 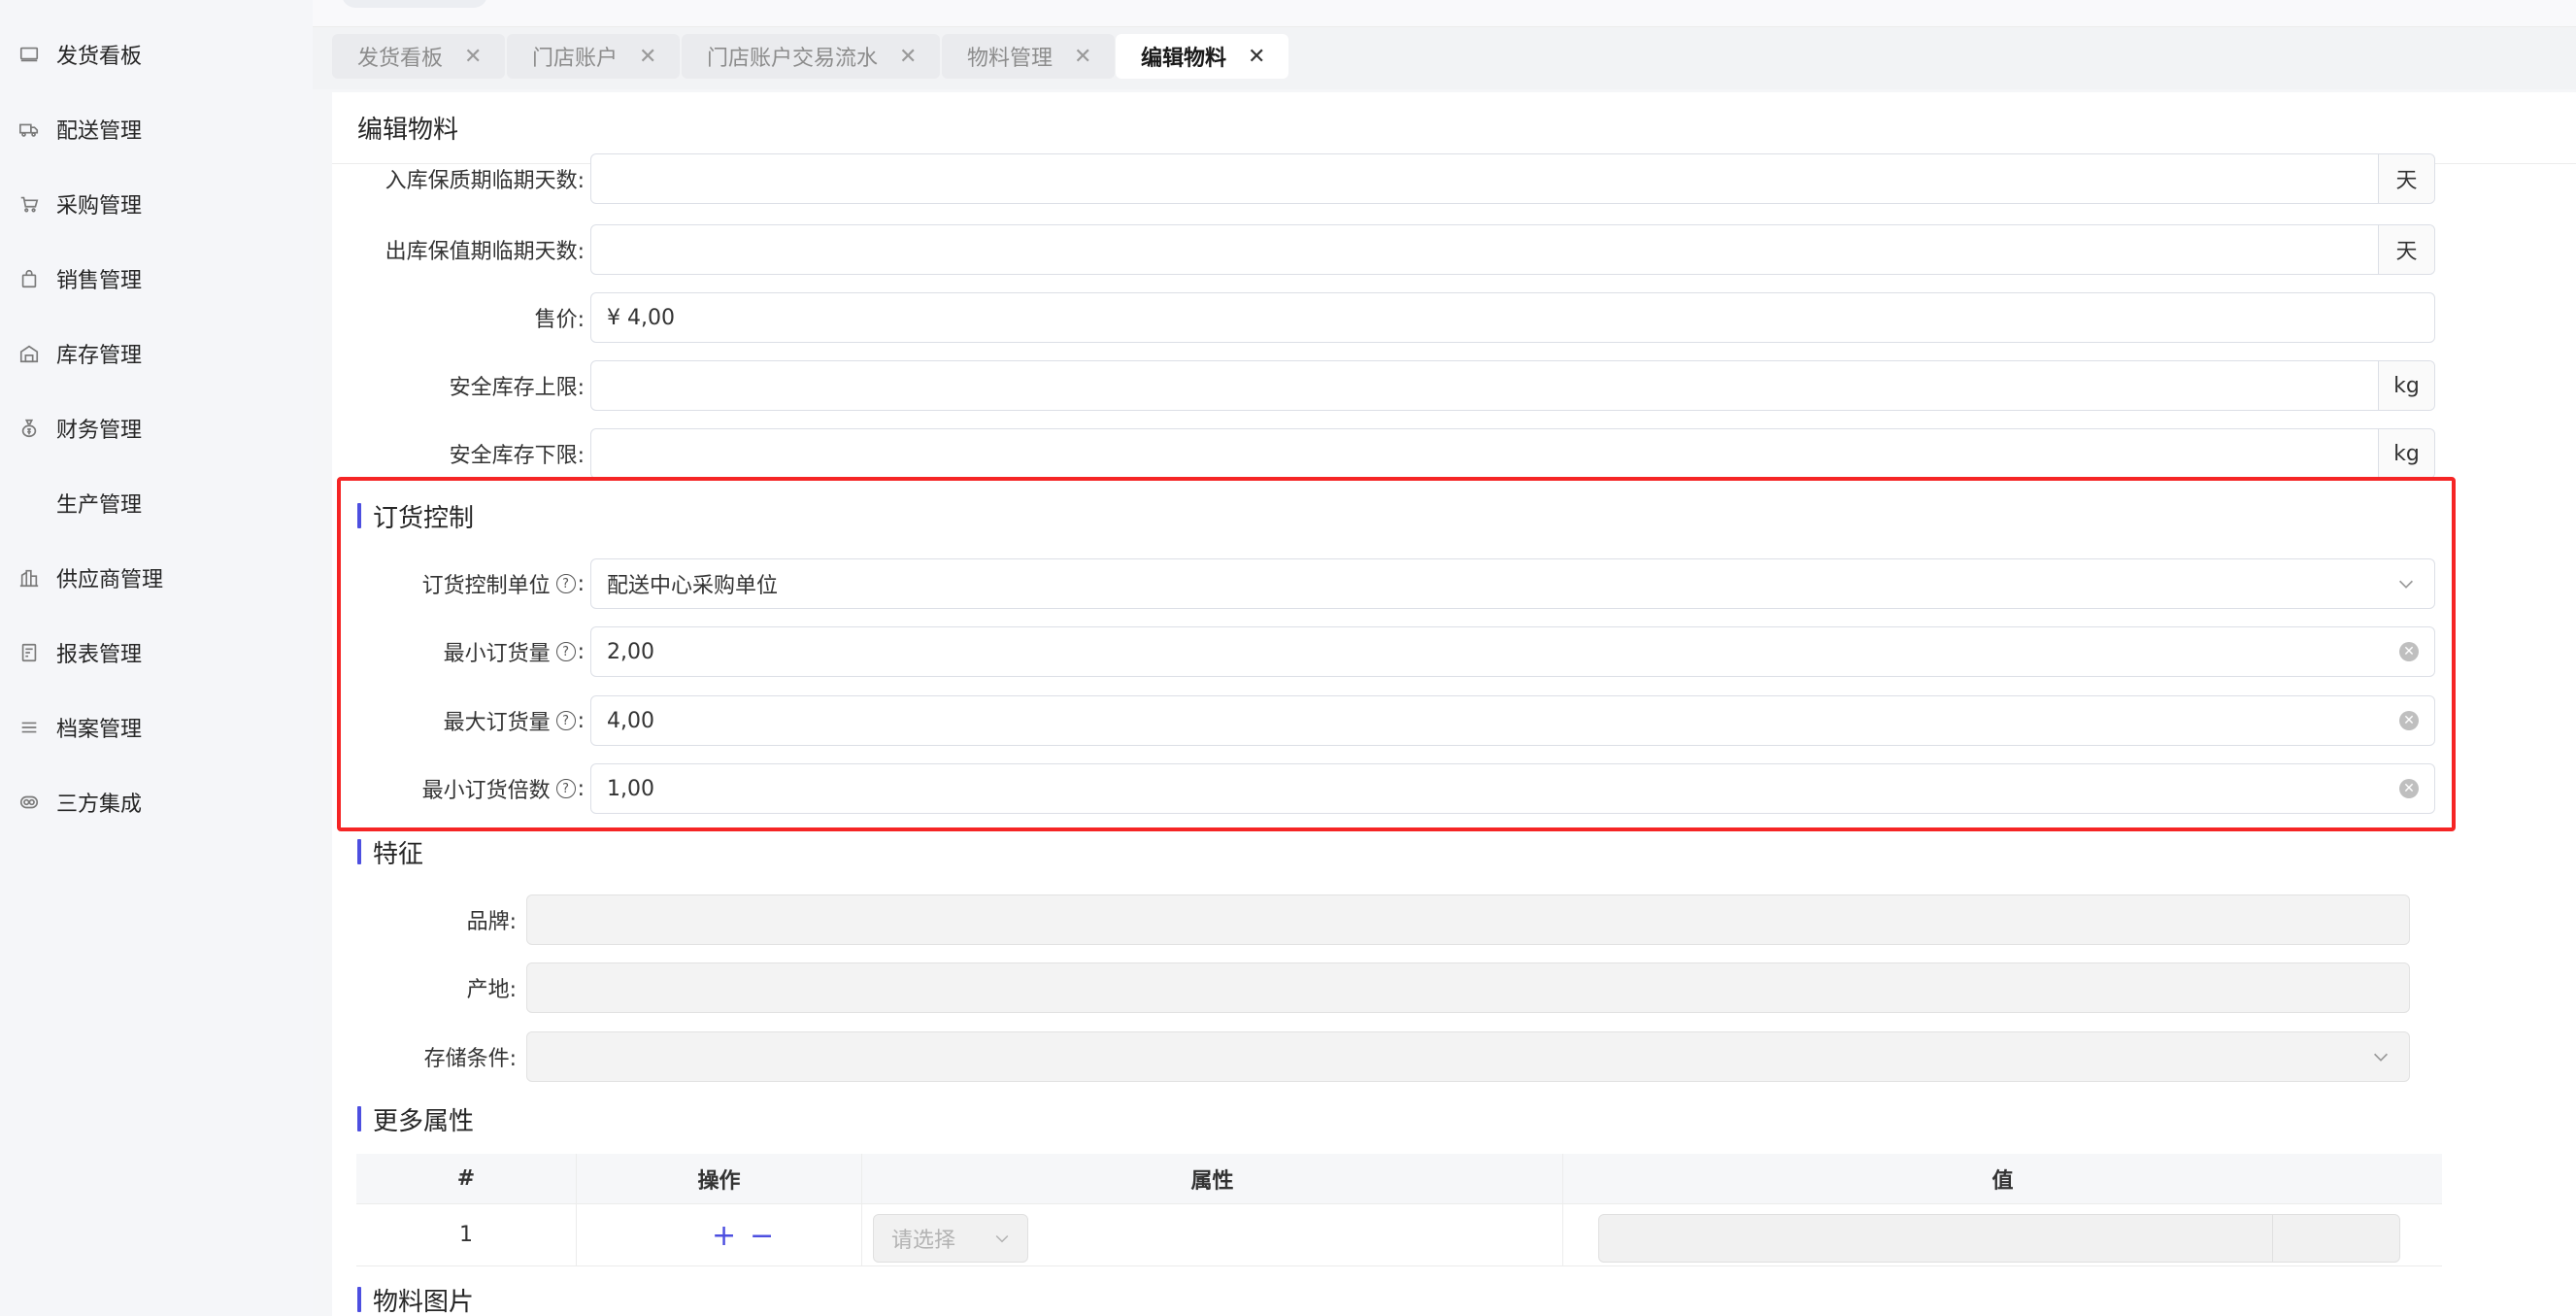 I want to click on sidebar-item-label: 财务管理, so click(x=100, y=431).